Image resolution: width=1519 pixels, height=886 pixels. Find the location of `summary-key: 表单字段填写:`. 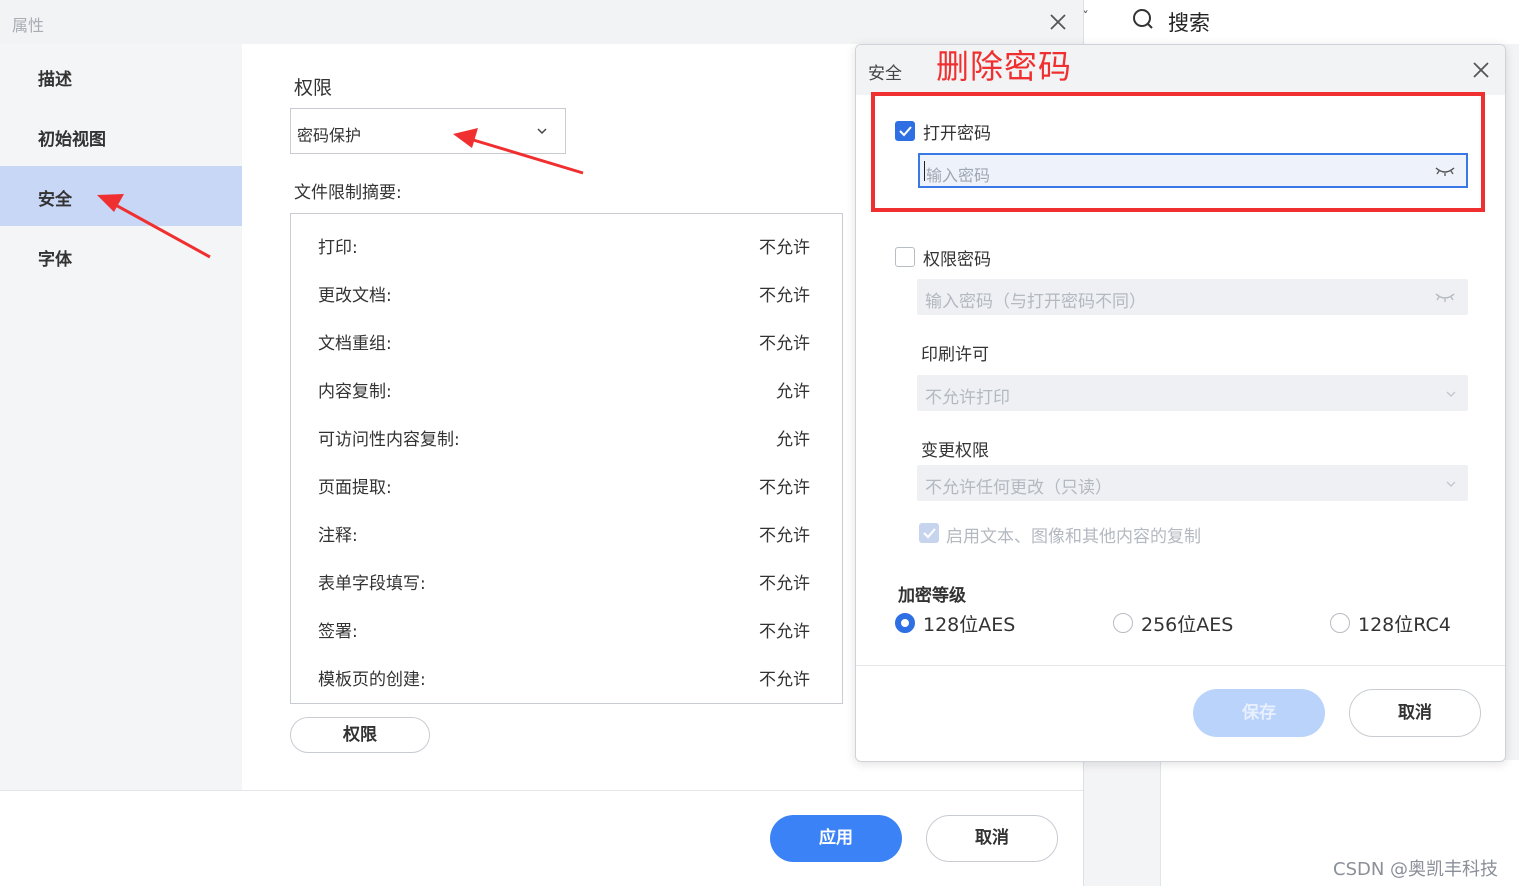

summary-key: 表单字段填写: is located at coordinates (372, 584).